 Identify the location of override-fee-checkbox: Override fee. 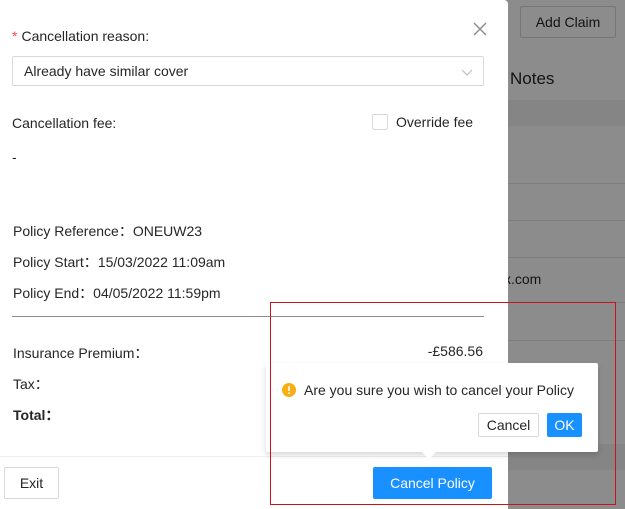
(422, 122).